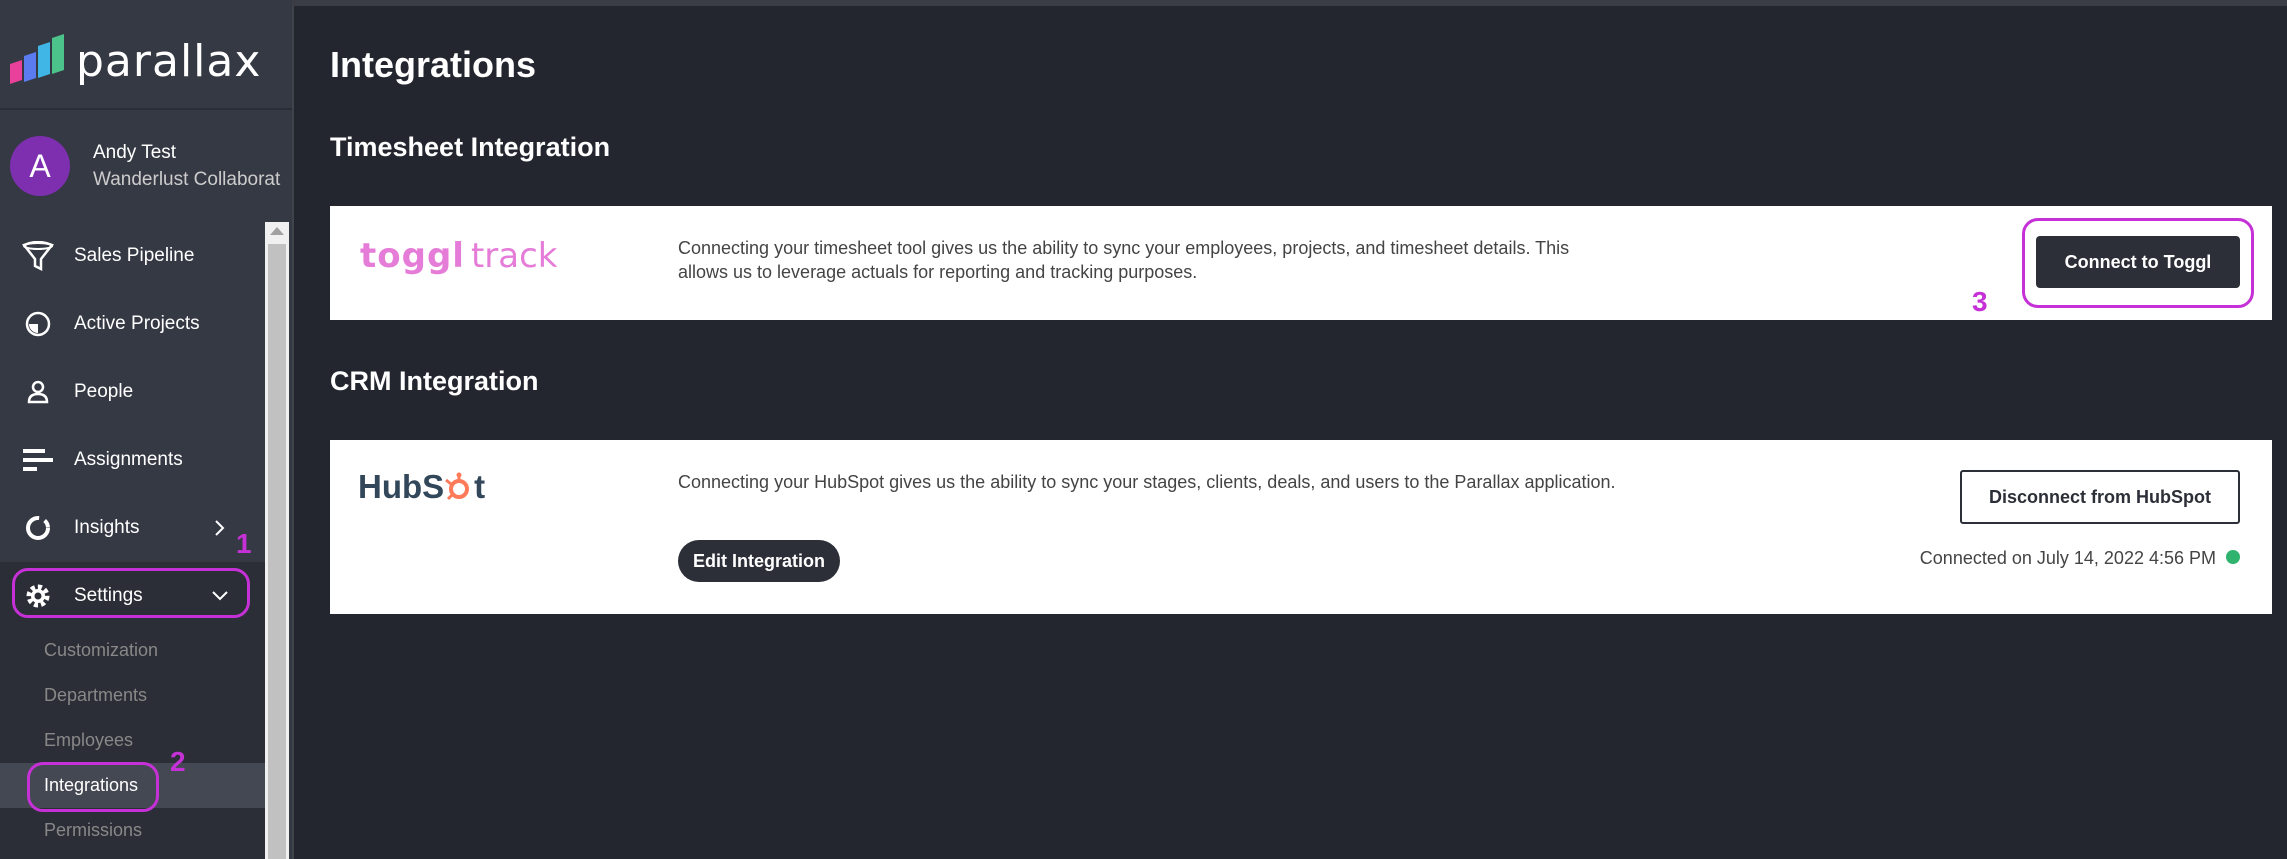 The width and height of the screenshot is (2287, 859). I want to click on subnav-item-employees: Employees, so click(132, 740).